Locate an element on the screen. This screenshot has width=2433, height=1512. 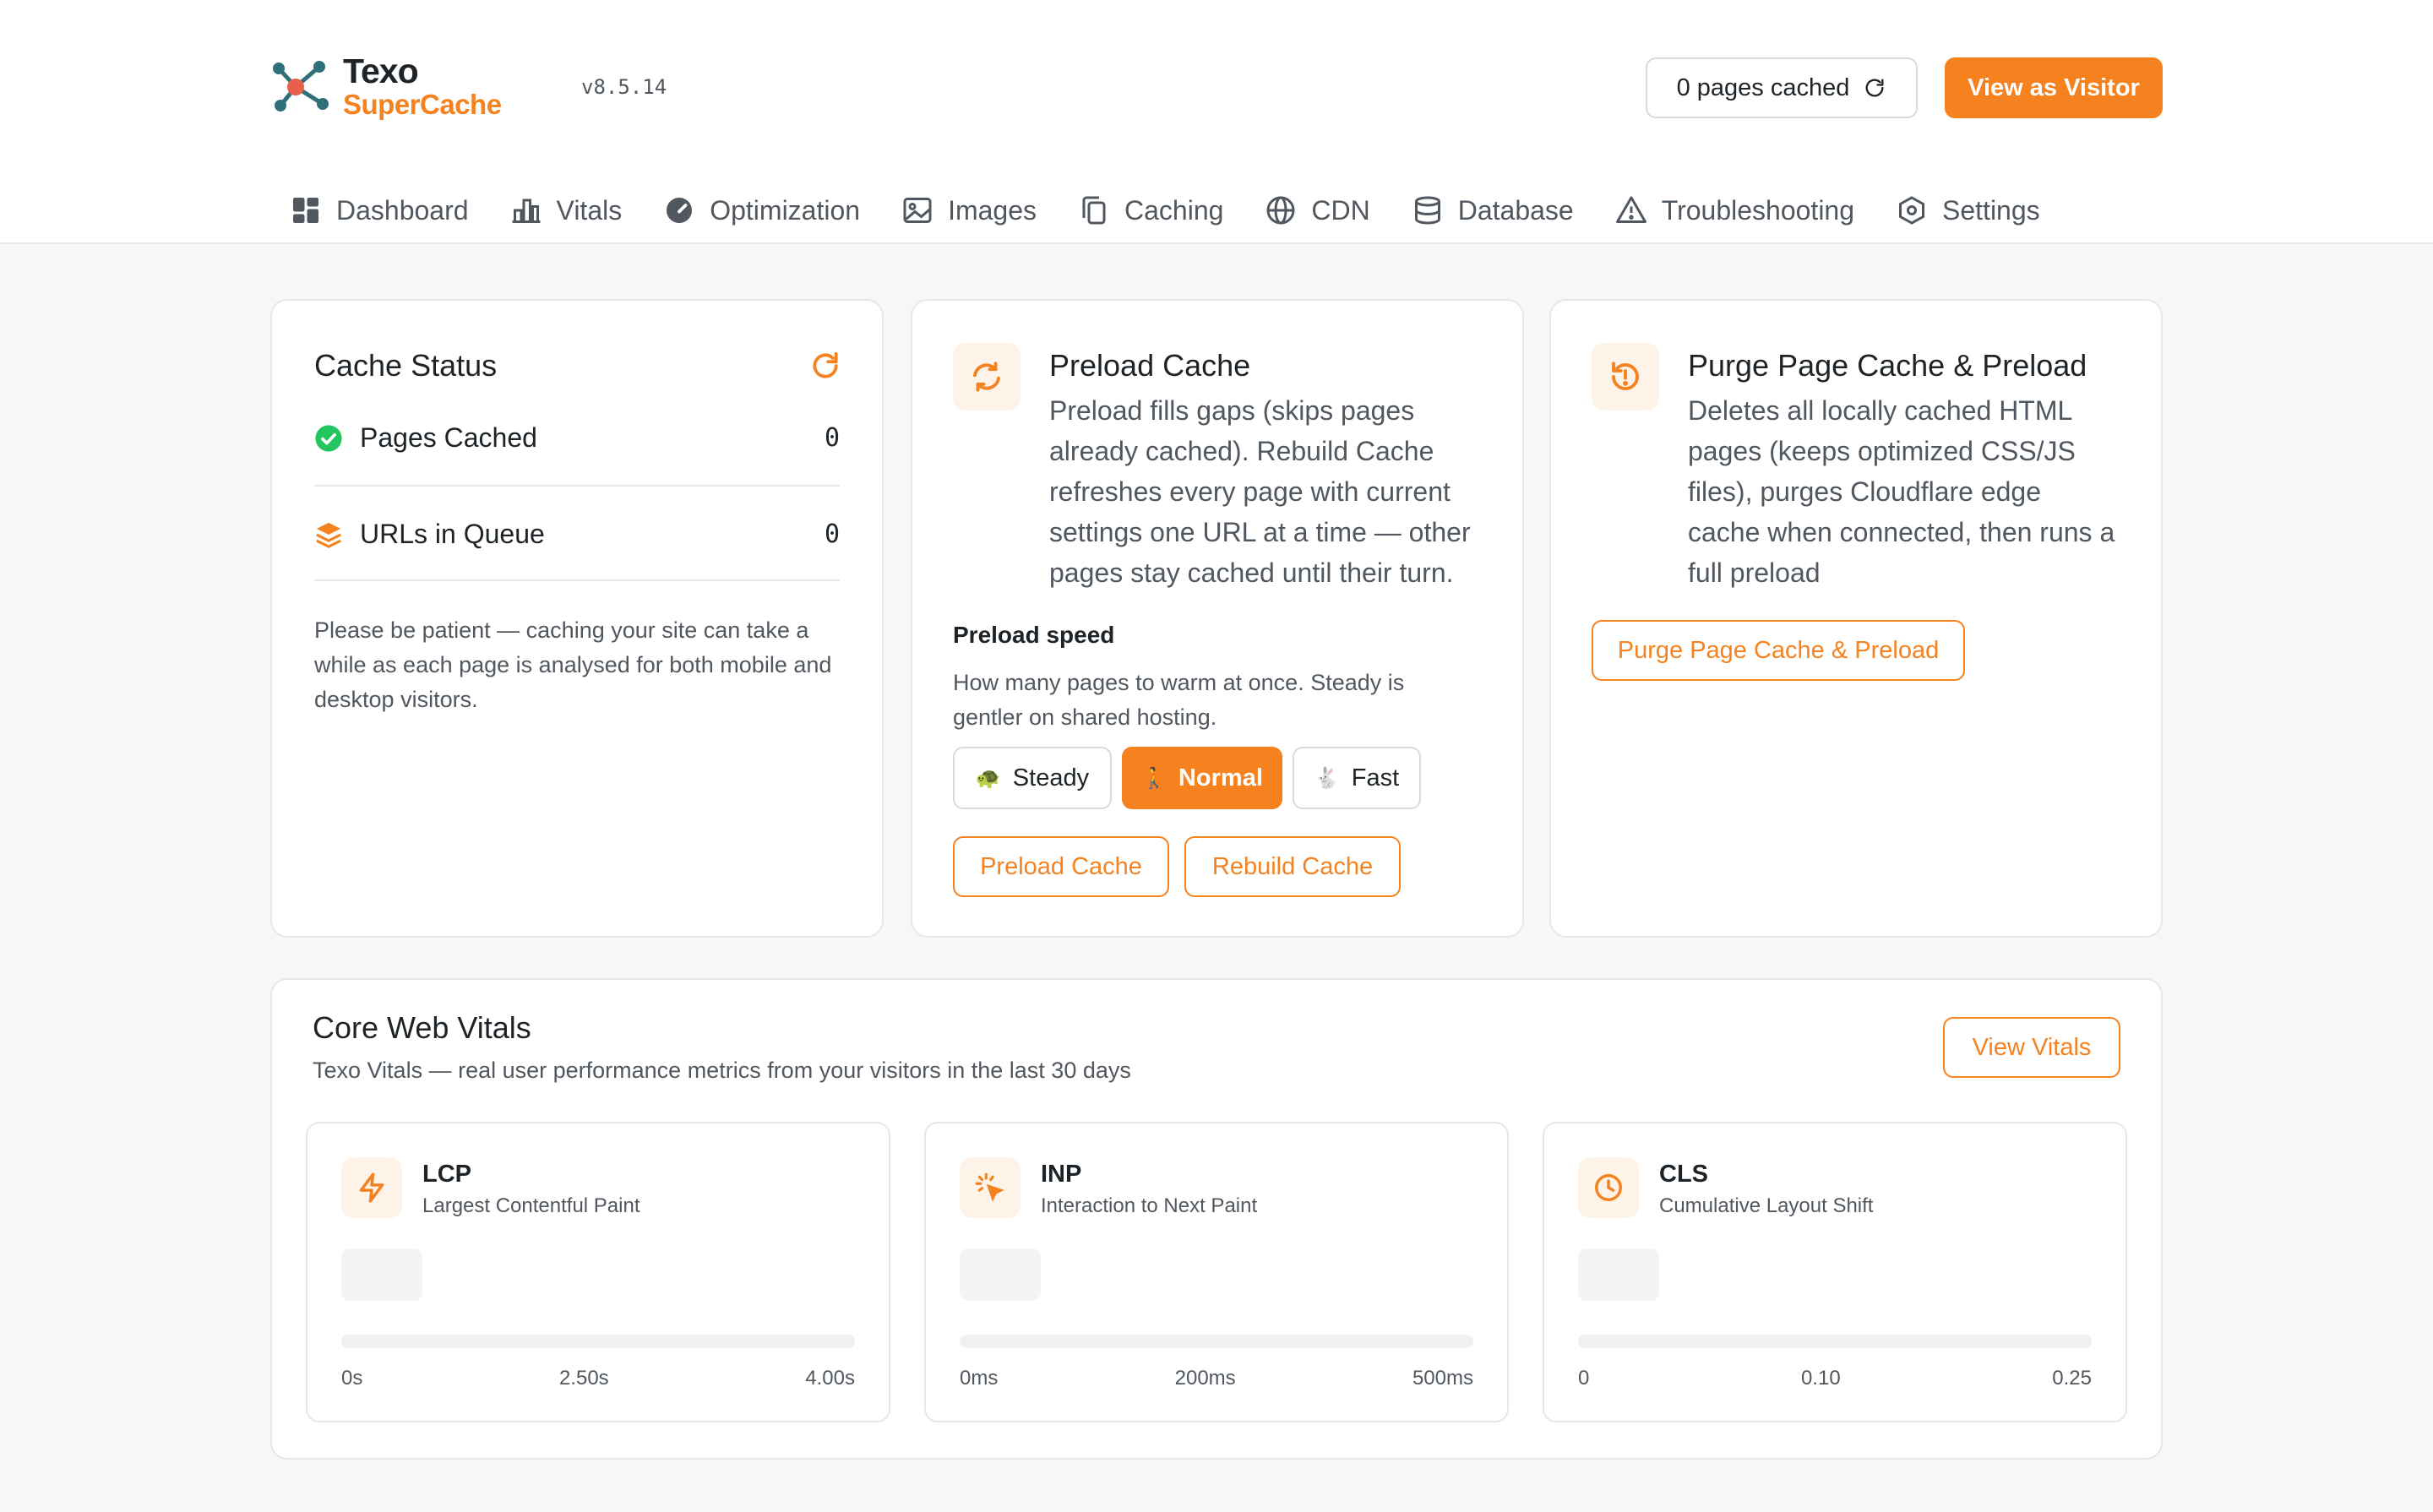
nav-item-cdn: CDN is located at coordinates (1318, 211).